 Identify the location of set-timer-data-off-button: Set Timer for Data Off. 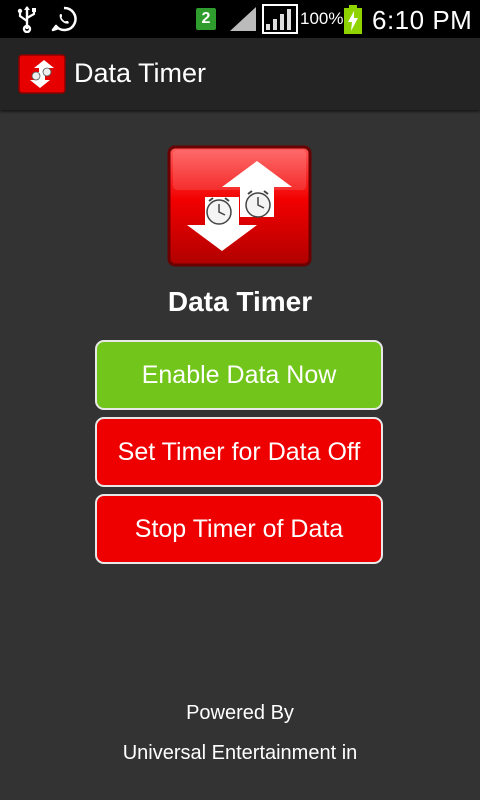
(239, 452).